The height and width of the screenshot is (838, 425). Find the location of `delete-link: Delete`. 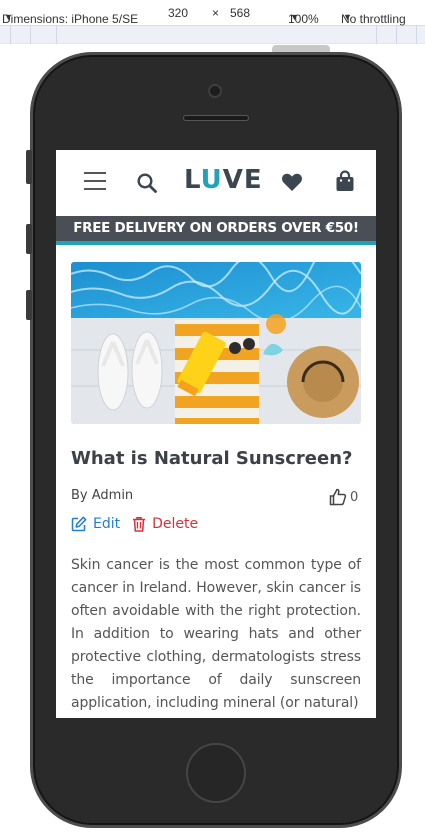

delete-link: Delete is located at coordinates (165, 524).